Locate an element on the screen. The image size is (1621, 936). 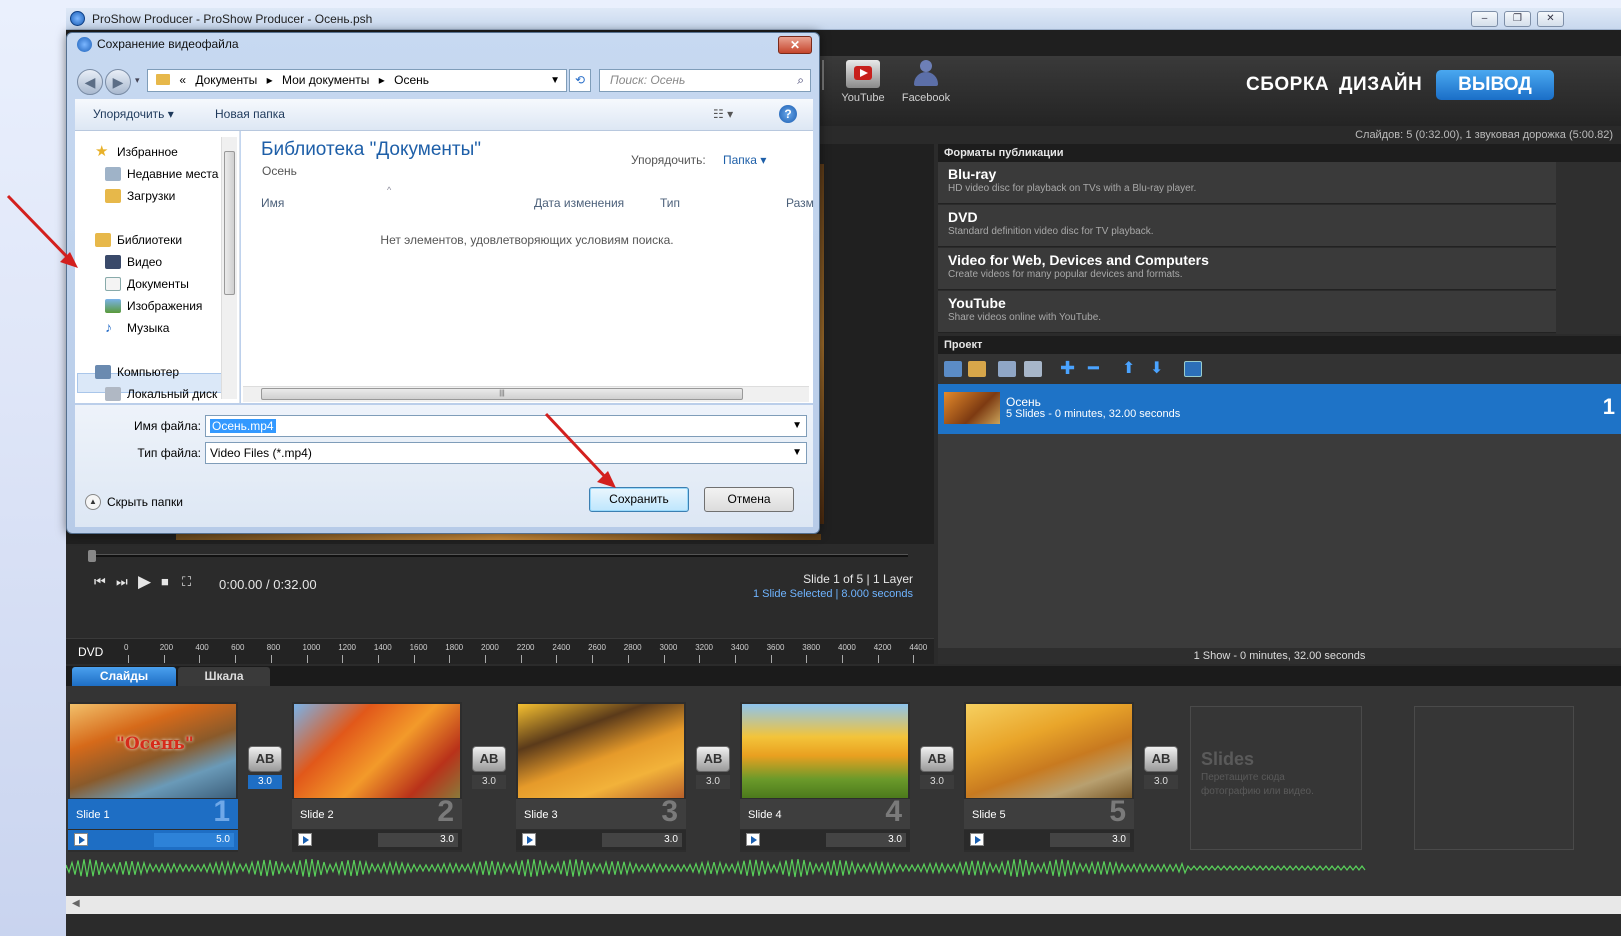
annotation-arrows is located at coordinates (311, 341).